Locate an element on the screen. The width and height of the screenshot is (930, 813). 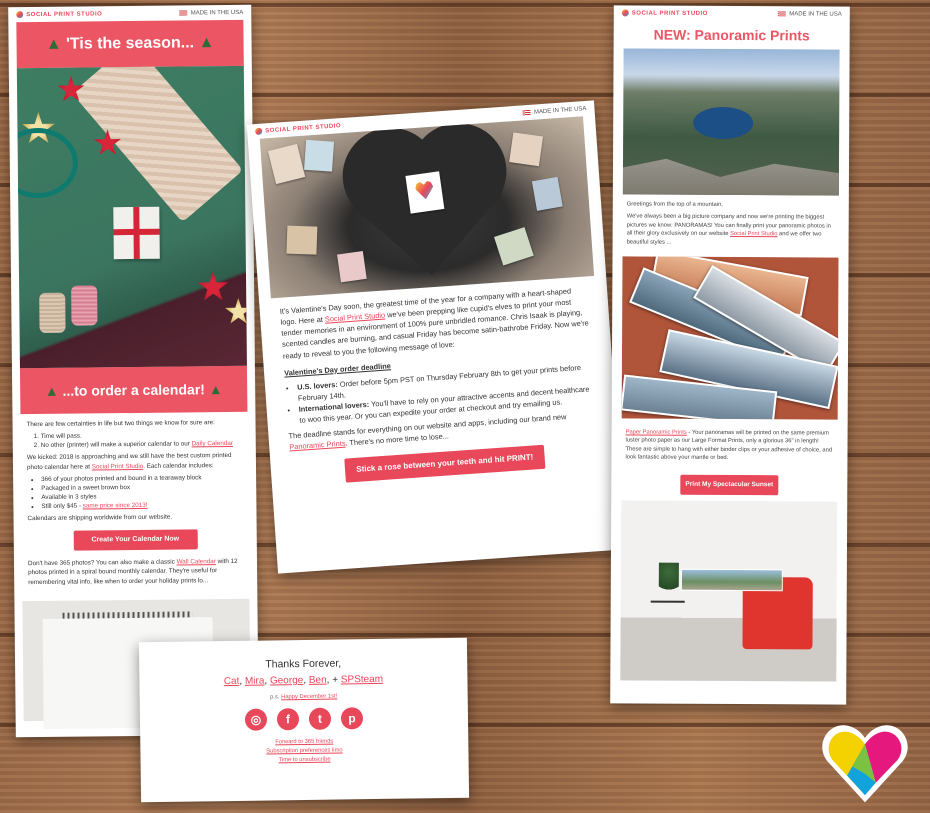
name-link: Mira is located at coordinates (255, 681).